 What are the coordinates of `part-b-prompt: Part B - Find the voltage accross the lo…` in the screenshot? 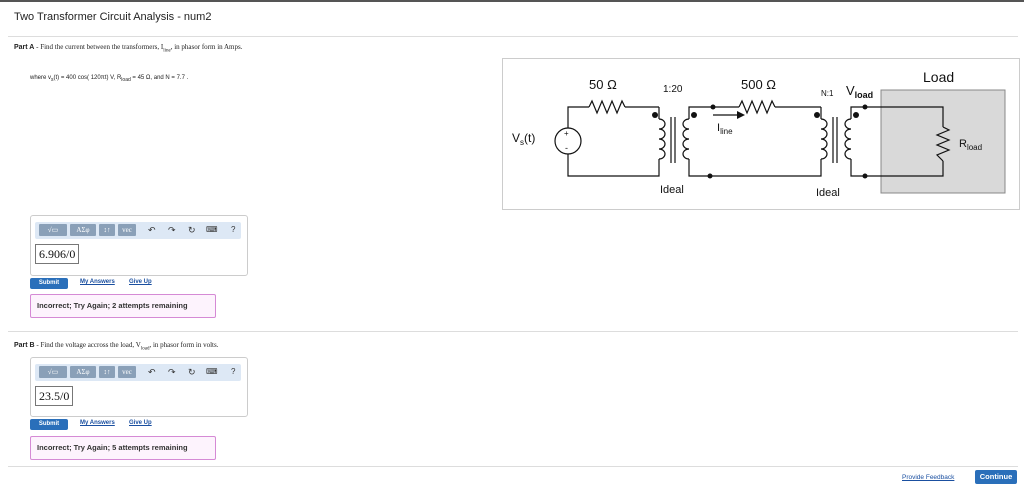 It's located at (116, 346).